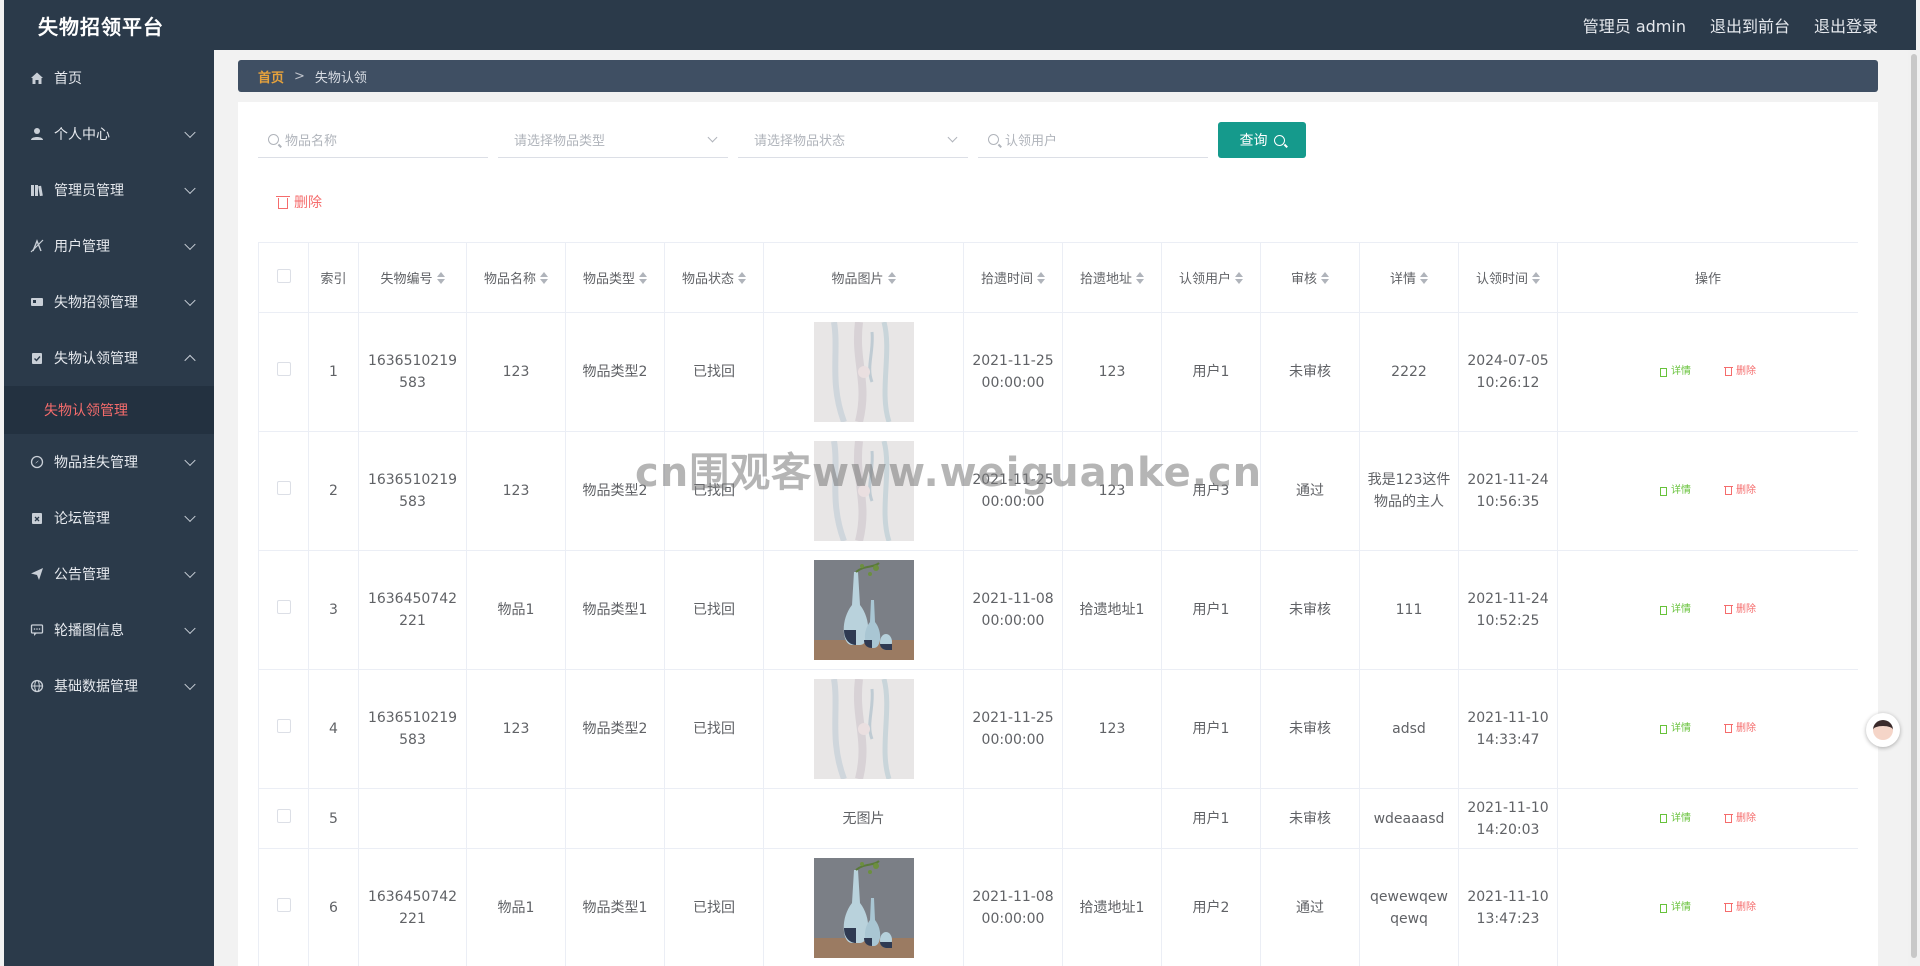  What do you see at coordinates (109, 190) in the screenshot?
I see `sidebar-item-admin: 管理员管理` at bounding box center [109, 190].